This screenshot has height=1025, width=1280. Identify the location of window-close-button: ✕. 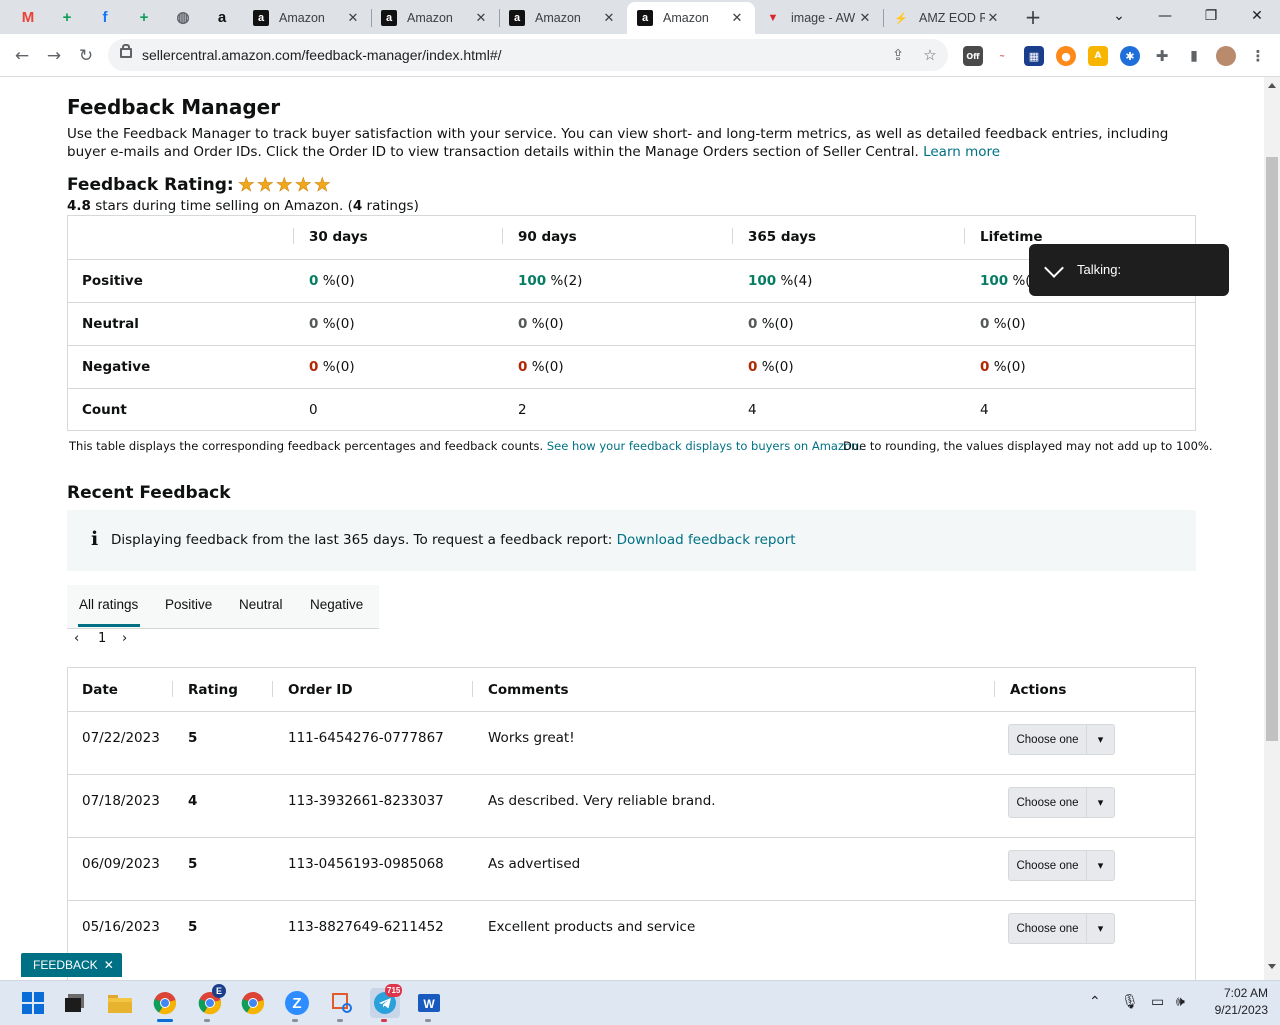
(1257, 16).